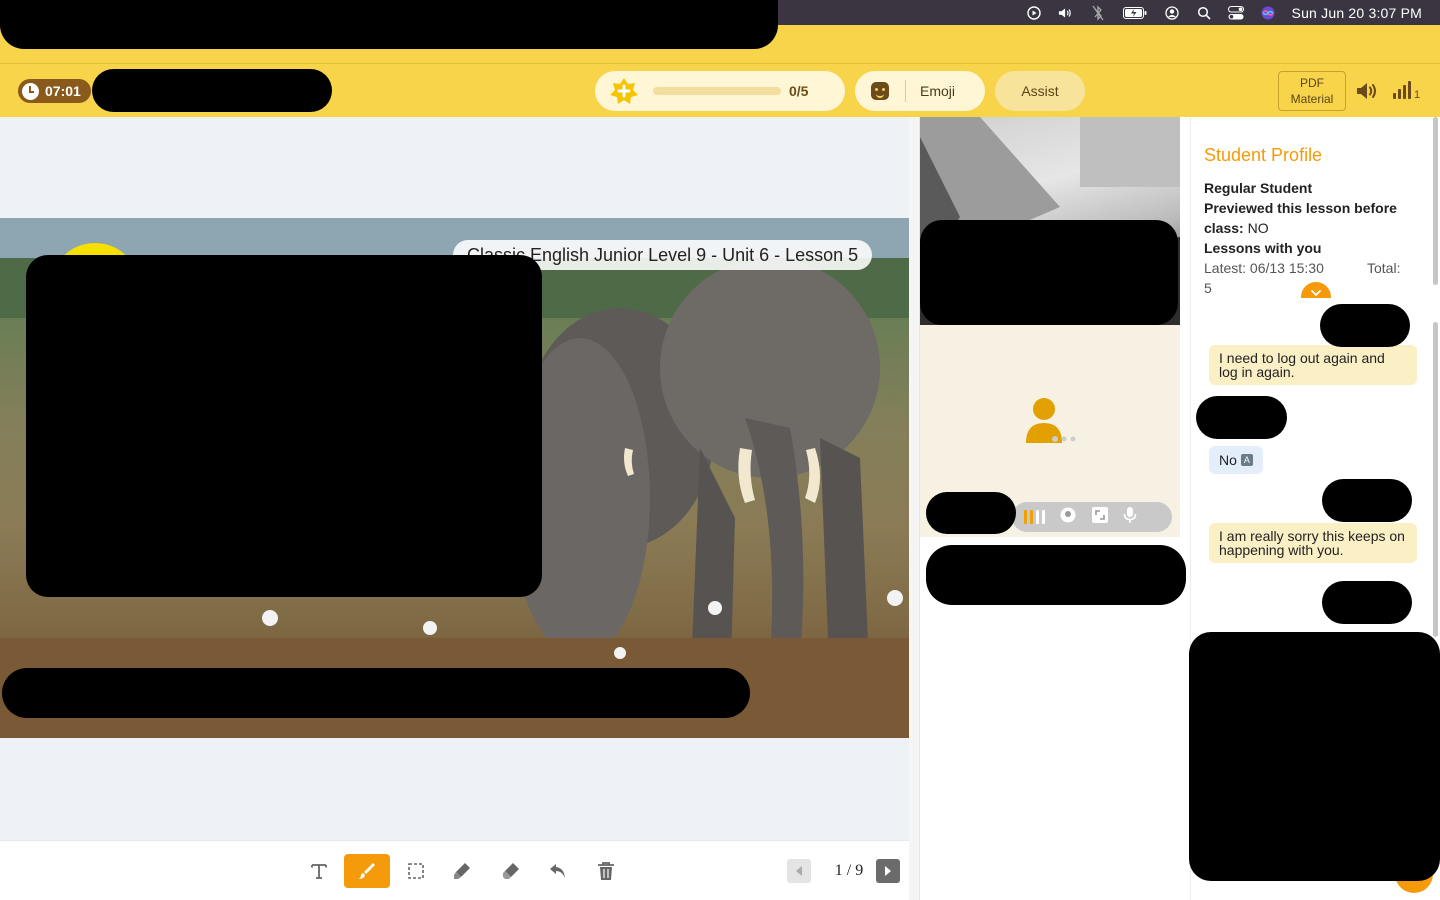  I want to click on text-tool-icon, so click(319, 871).